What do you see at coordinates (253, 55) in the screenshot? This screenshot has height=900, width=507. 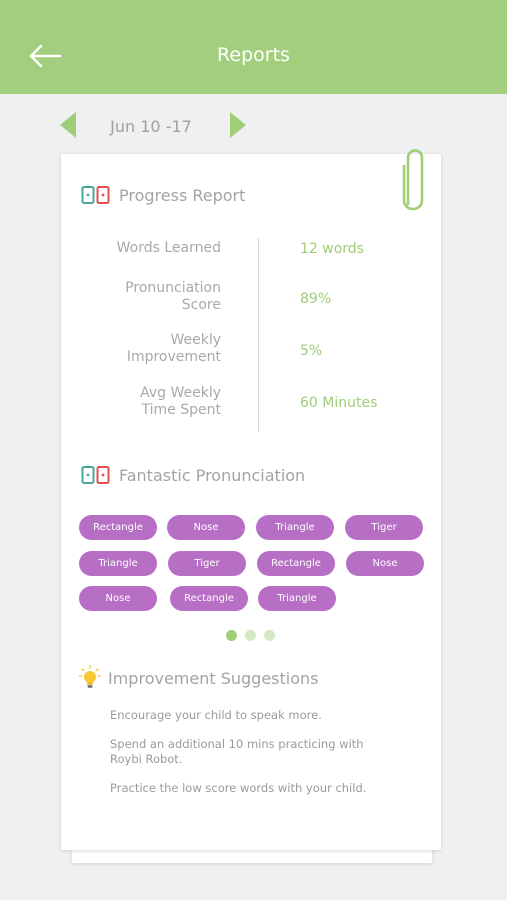 I see `page-title: Reports` at bounding box center [253, 55].